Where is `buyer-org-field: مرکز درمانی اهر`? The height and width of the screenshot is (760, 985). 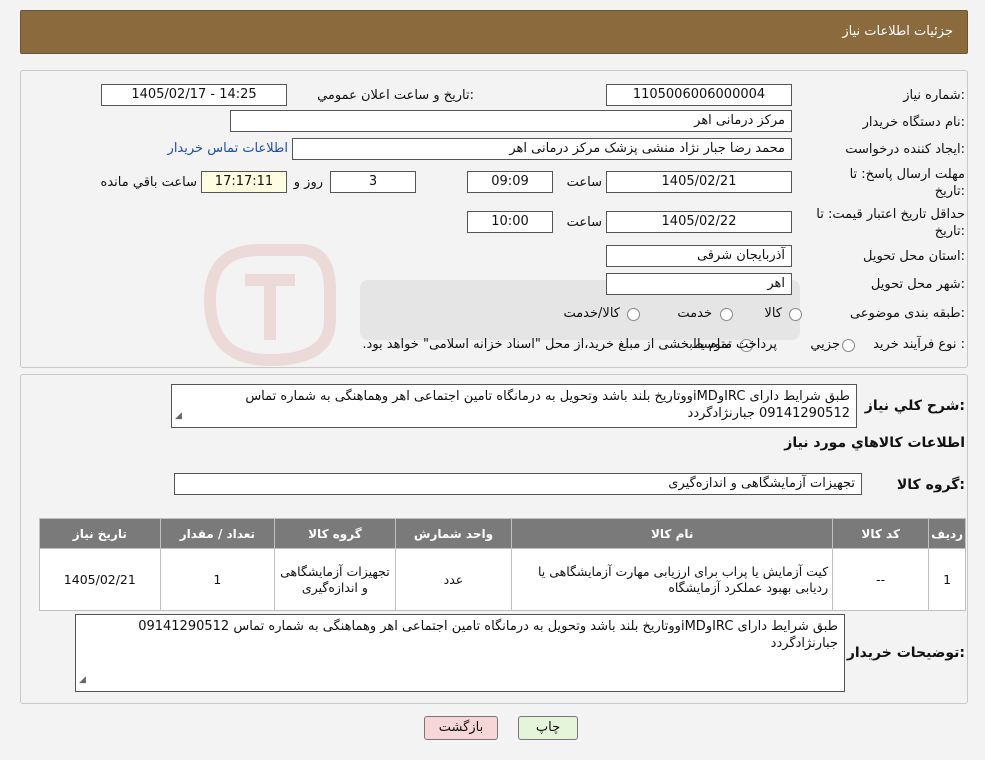 buyer-org-field: مرکز درمانی اهر is located at coordinates (511, 121).